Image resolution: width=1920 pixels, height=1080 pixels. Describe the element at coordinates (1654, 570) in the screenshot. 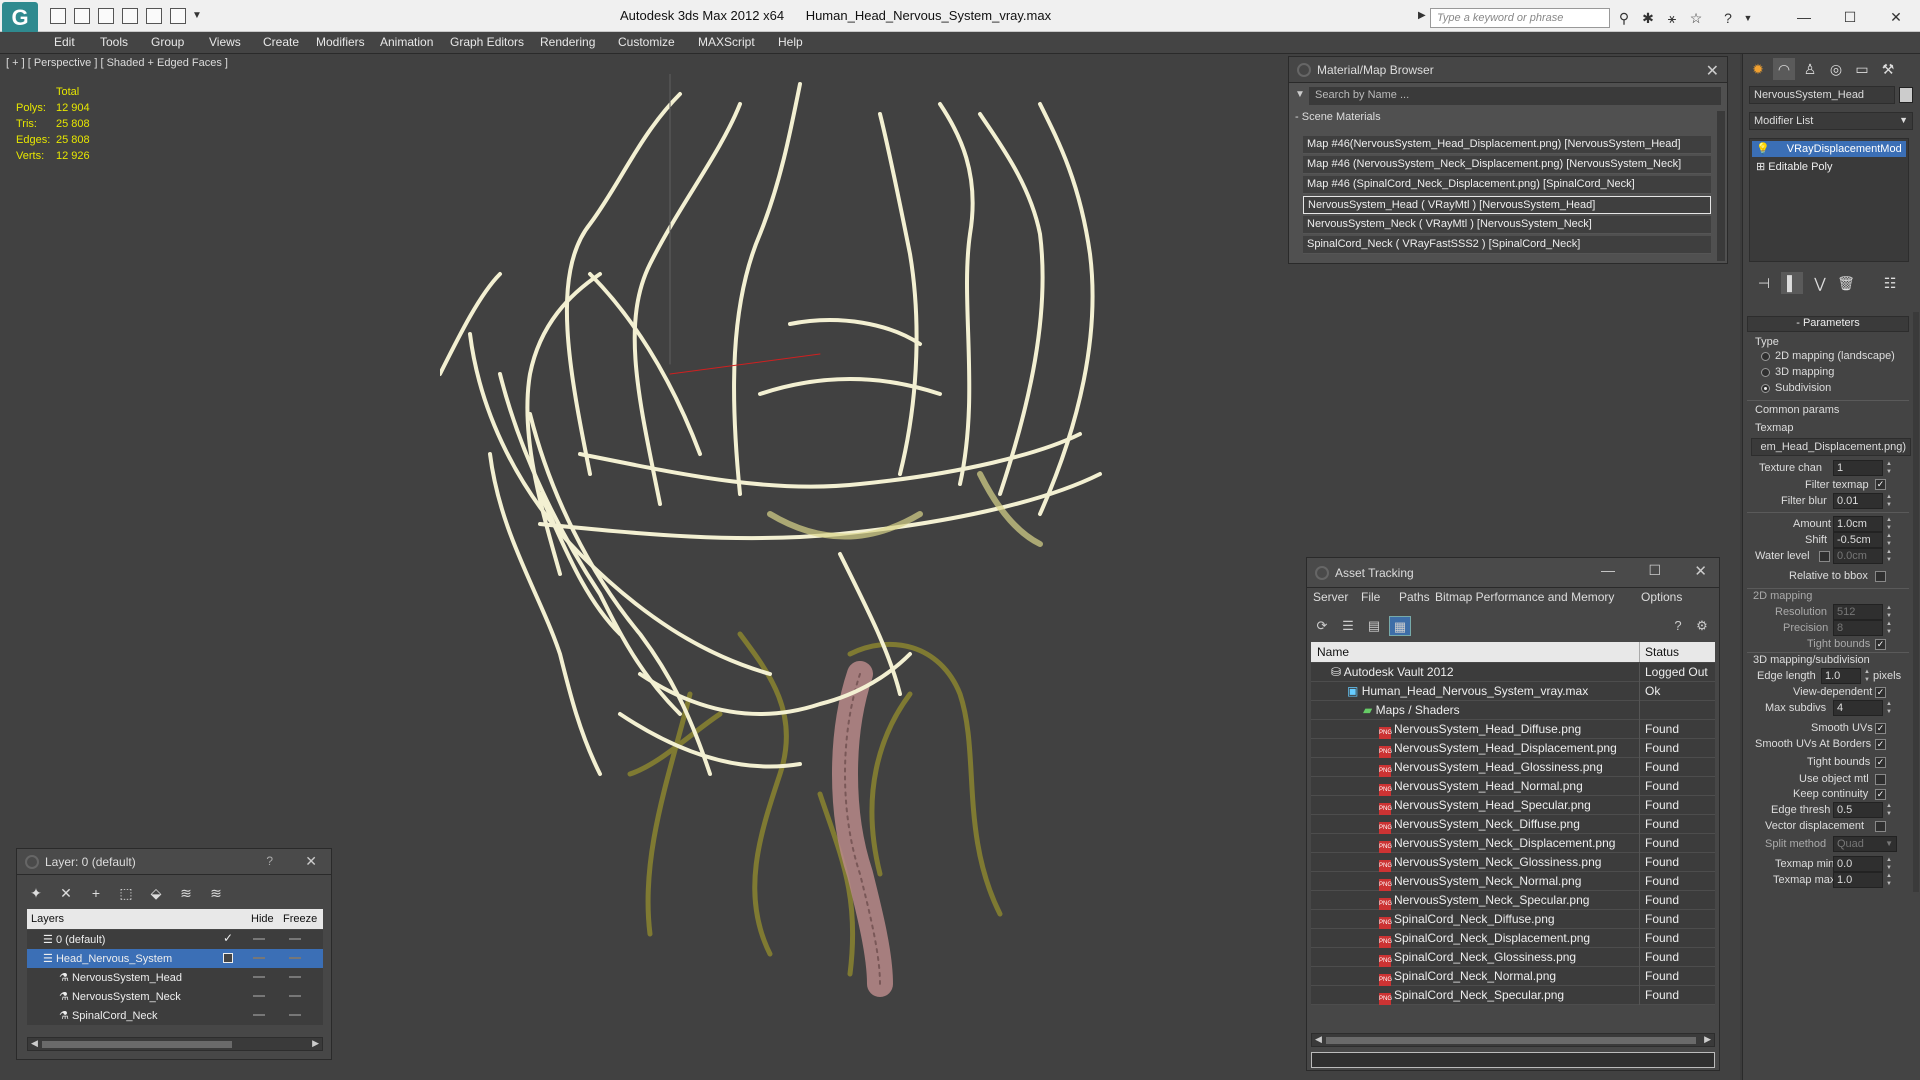

I see `asset-maximize-button: ☐` at that location.